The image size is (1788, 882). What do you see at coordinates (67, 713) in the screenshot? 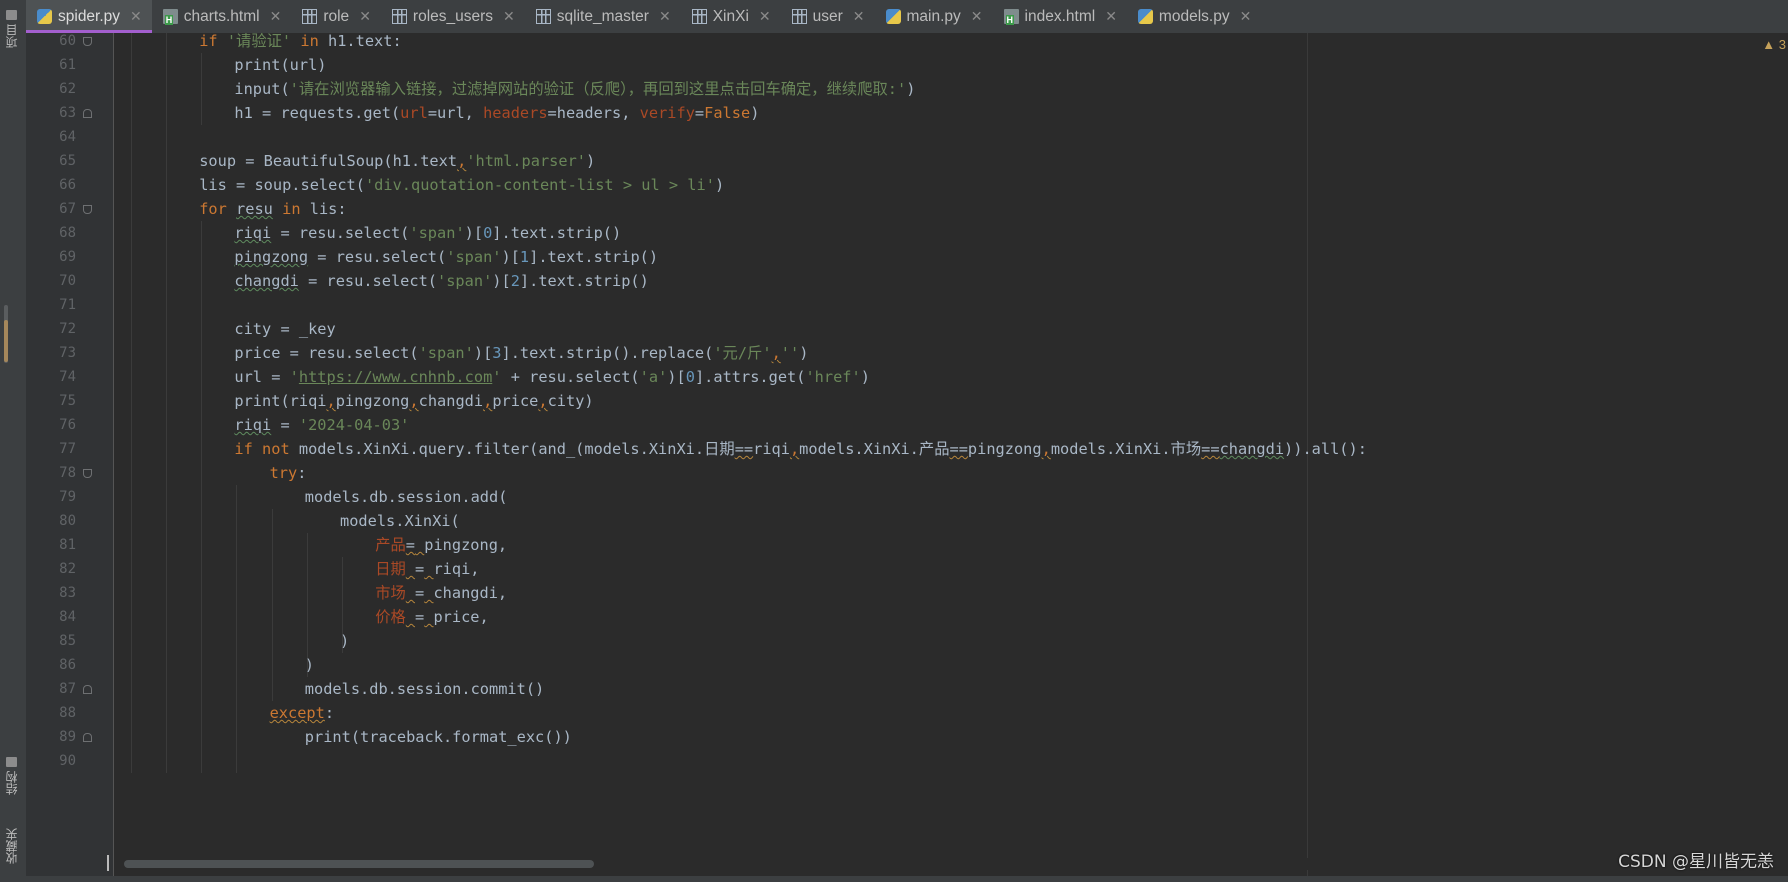
I see `line-number: 88` at bounding box center [67, 713].